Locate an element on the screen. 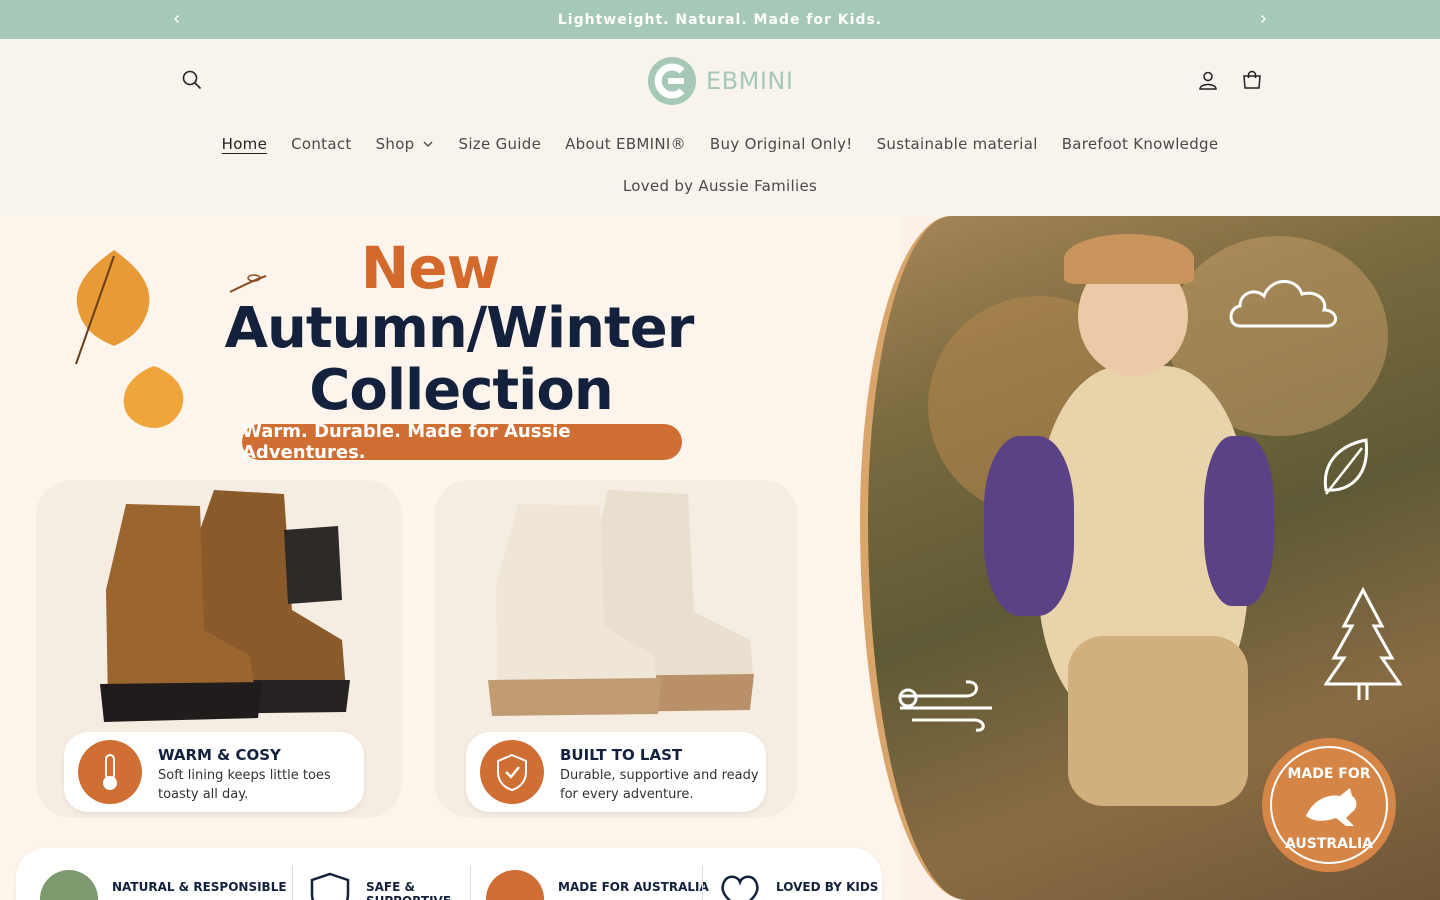 This screenshot has width=1440, height=900. user-icon is located at coordinates (1208, 80).